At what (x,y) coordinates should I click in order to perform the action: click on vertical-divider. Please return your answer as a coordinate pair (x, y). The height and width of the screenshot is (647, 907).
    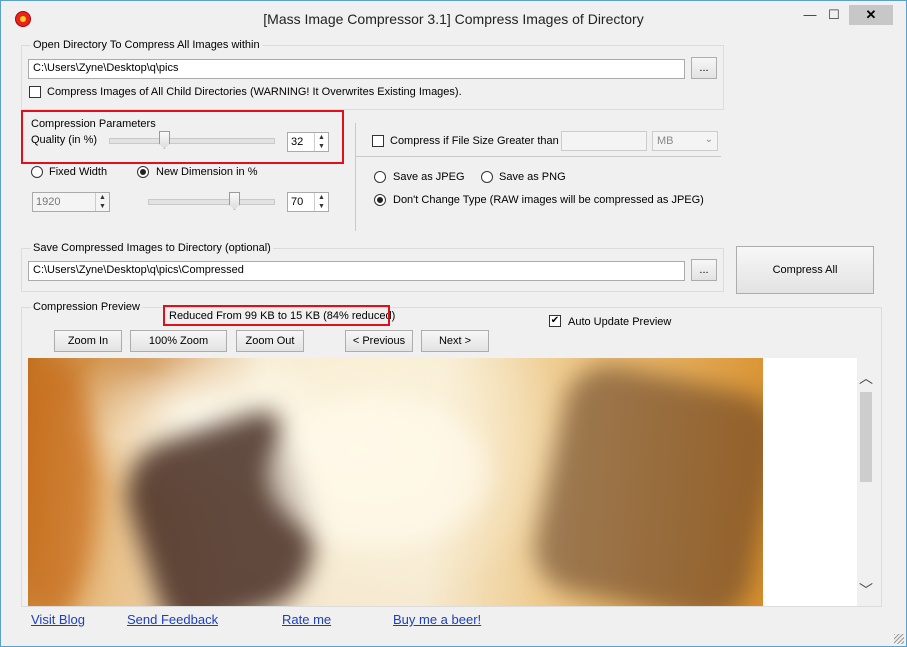
    Looking at the image, I should click on (355, 177).